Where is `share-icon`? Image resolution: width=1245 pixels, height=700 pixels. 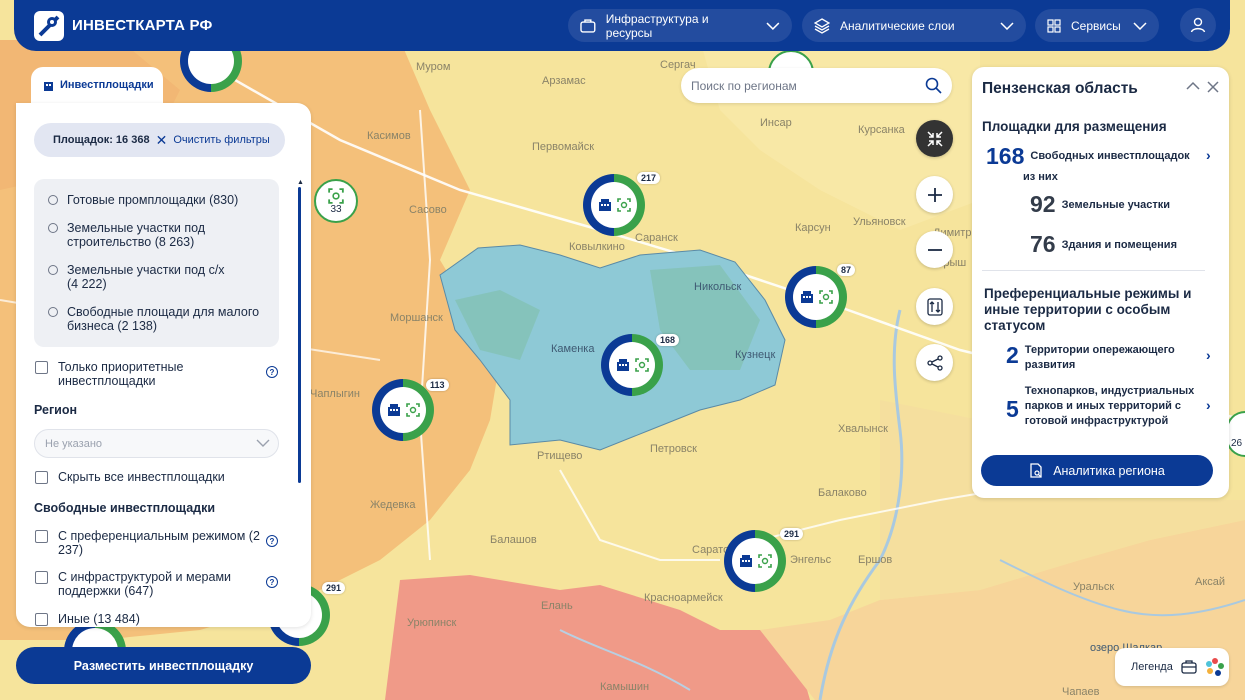
share-icon is located at coordinates (934, 362).